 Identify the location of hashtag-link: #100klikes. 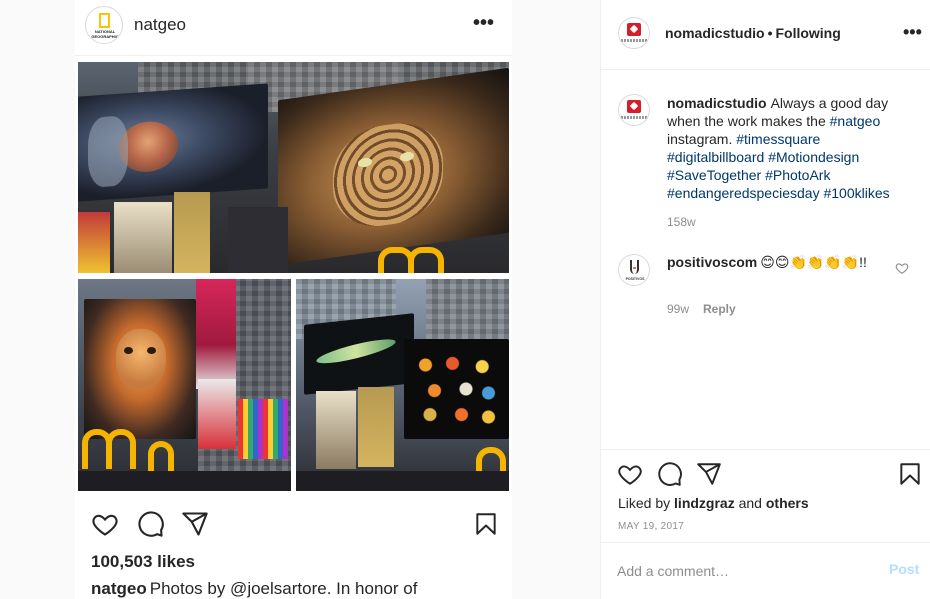
(856, 193).